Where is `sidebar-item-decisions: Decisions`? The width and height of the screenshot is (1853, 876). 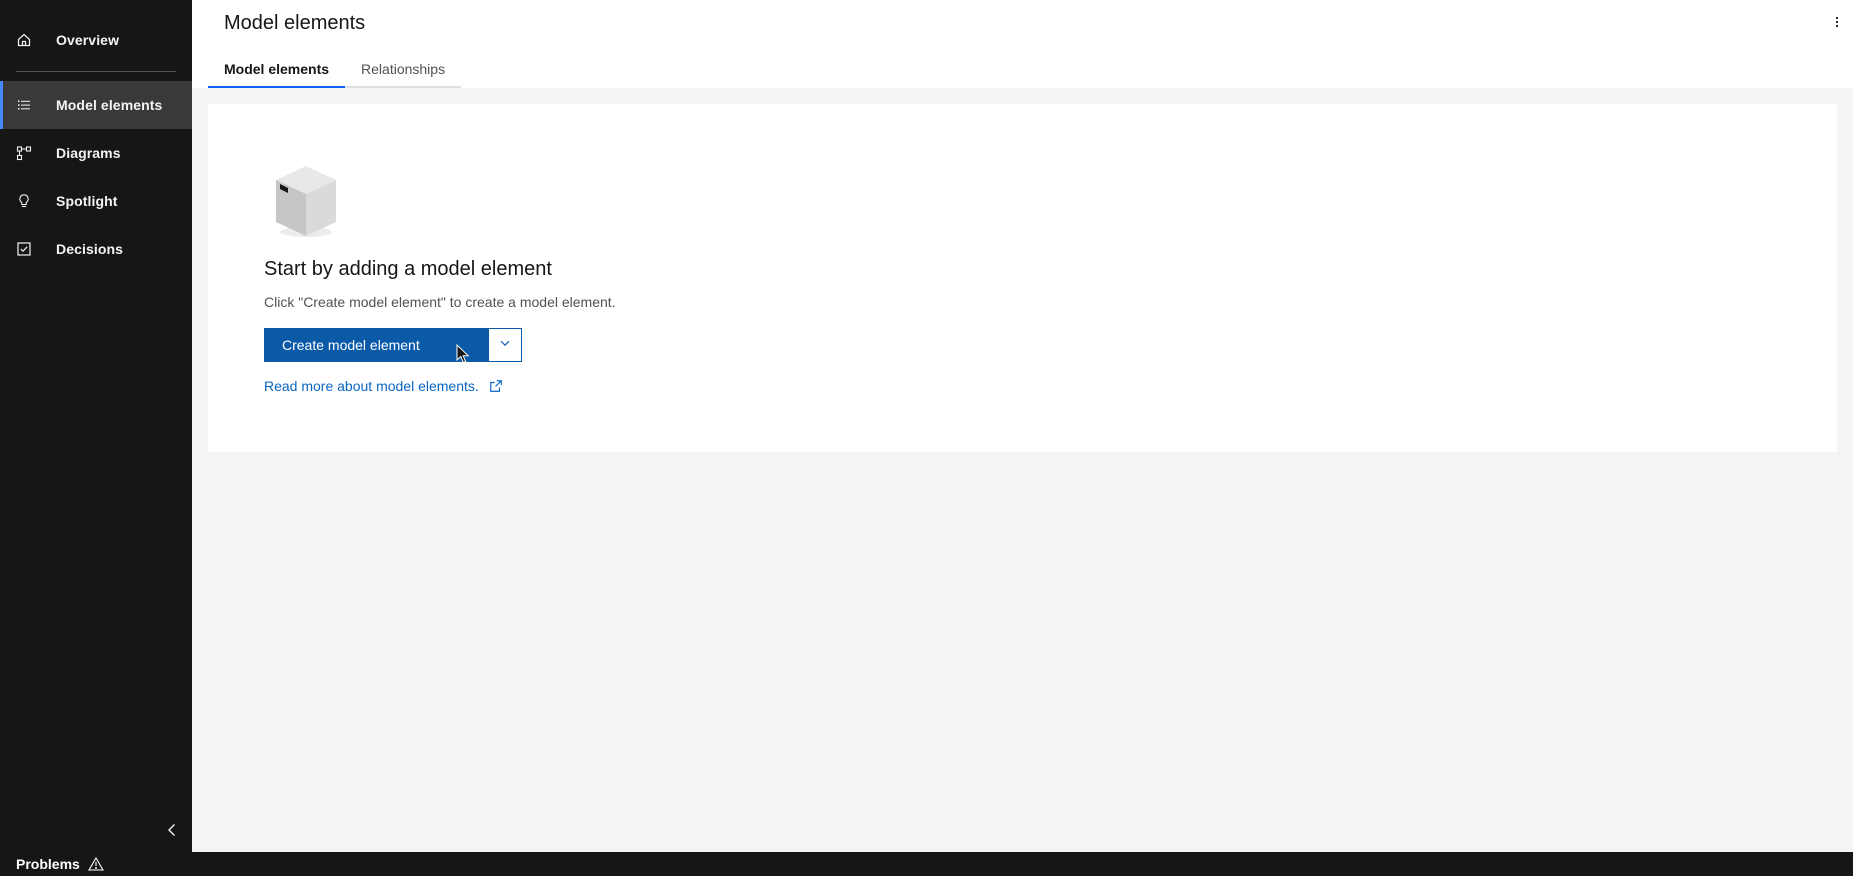 sidebar-item-decisions: Decisions is located at coordinates (96, 249).